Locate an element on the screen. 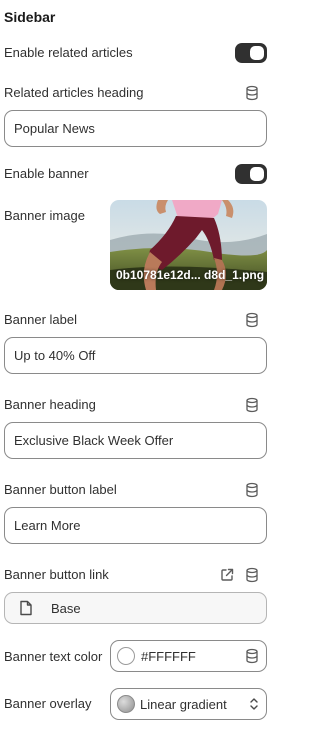  external-link-icon is located at coordinates (227, 575).